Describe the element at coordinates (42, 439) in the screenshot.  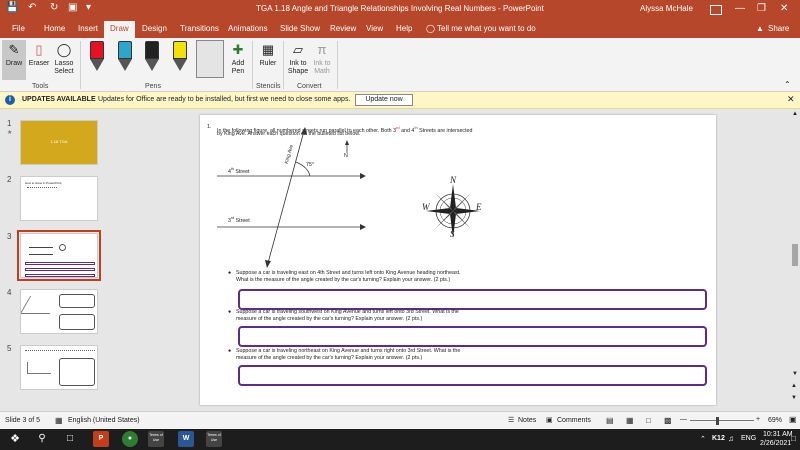
I see `search-icon: ⚲` at that location.